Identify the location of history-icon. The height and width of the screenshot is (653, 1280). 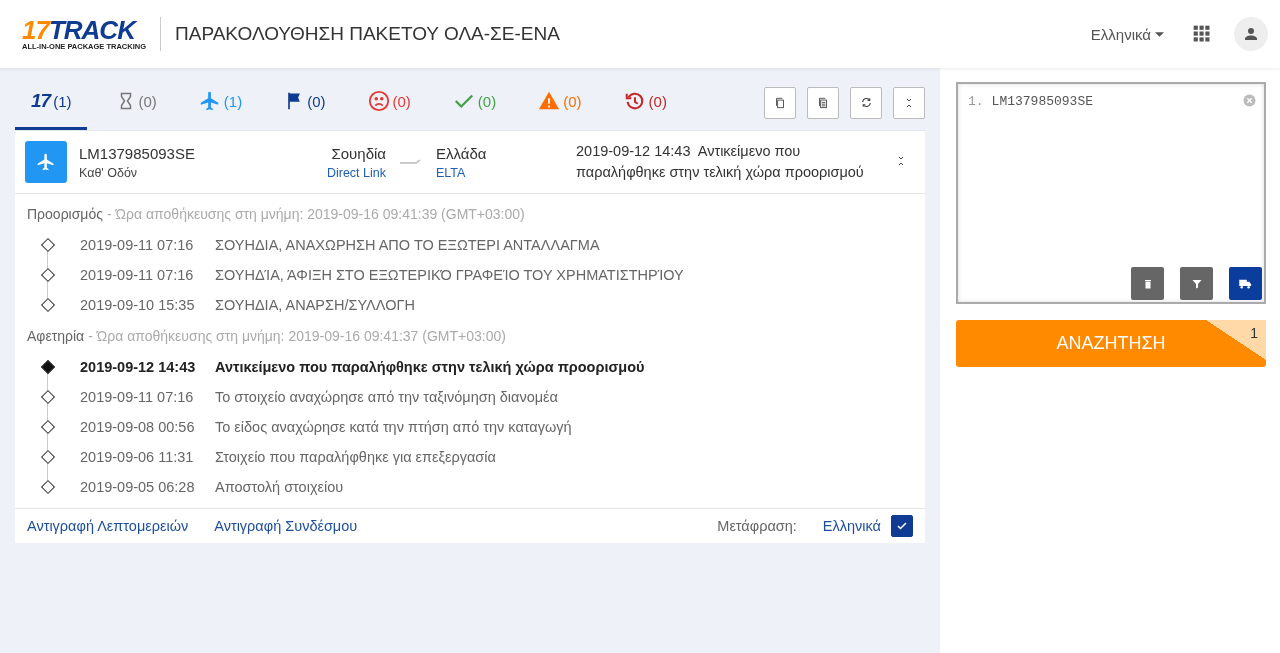
(634, 101).